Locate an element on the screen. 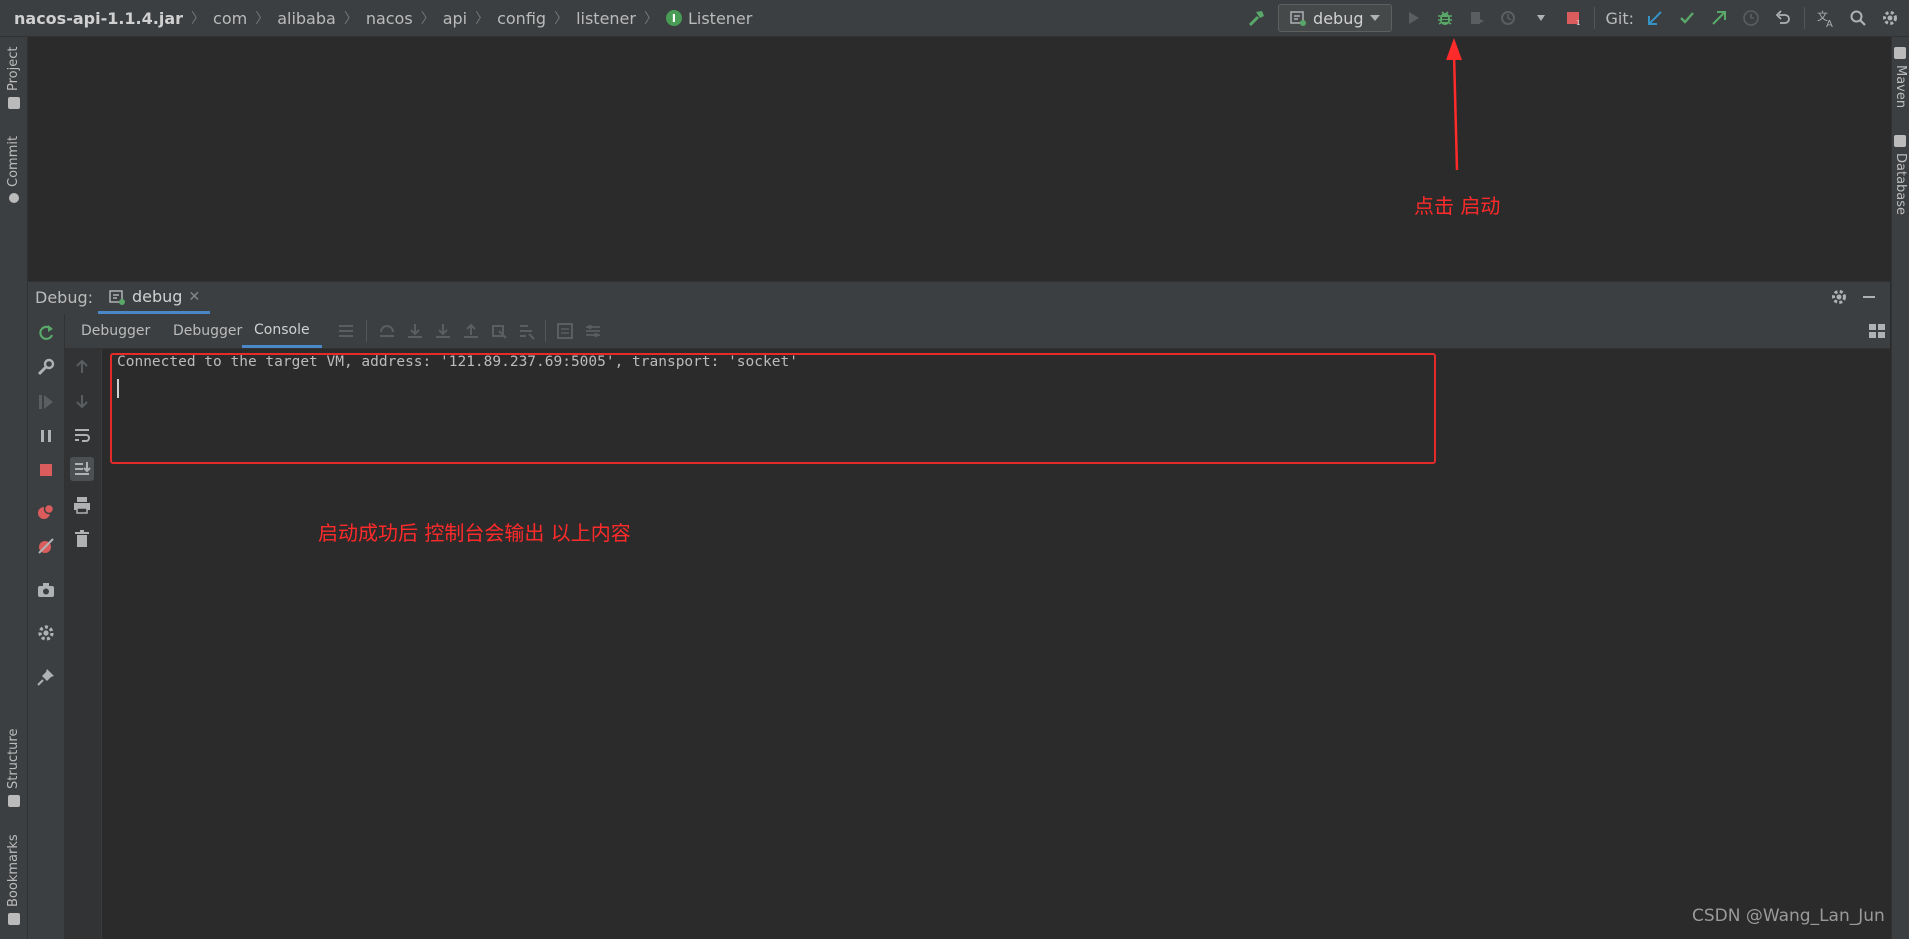 The width and height of the screenshot is (1909, 939). resume-program-icon is located at coordinates (46, 402).